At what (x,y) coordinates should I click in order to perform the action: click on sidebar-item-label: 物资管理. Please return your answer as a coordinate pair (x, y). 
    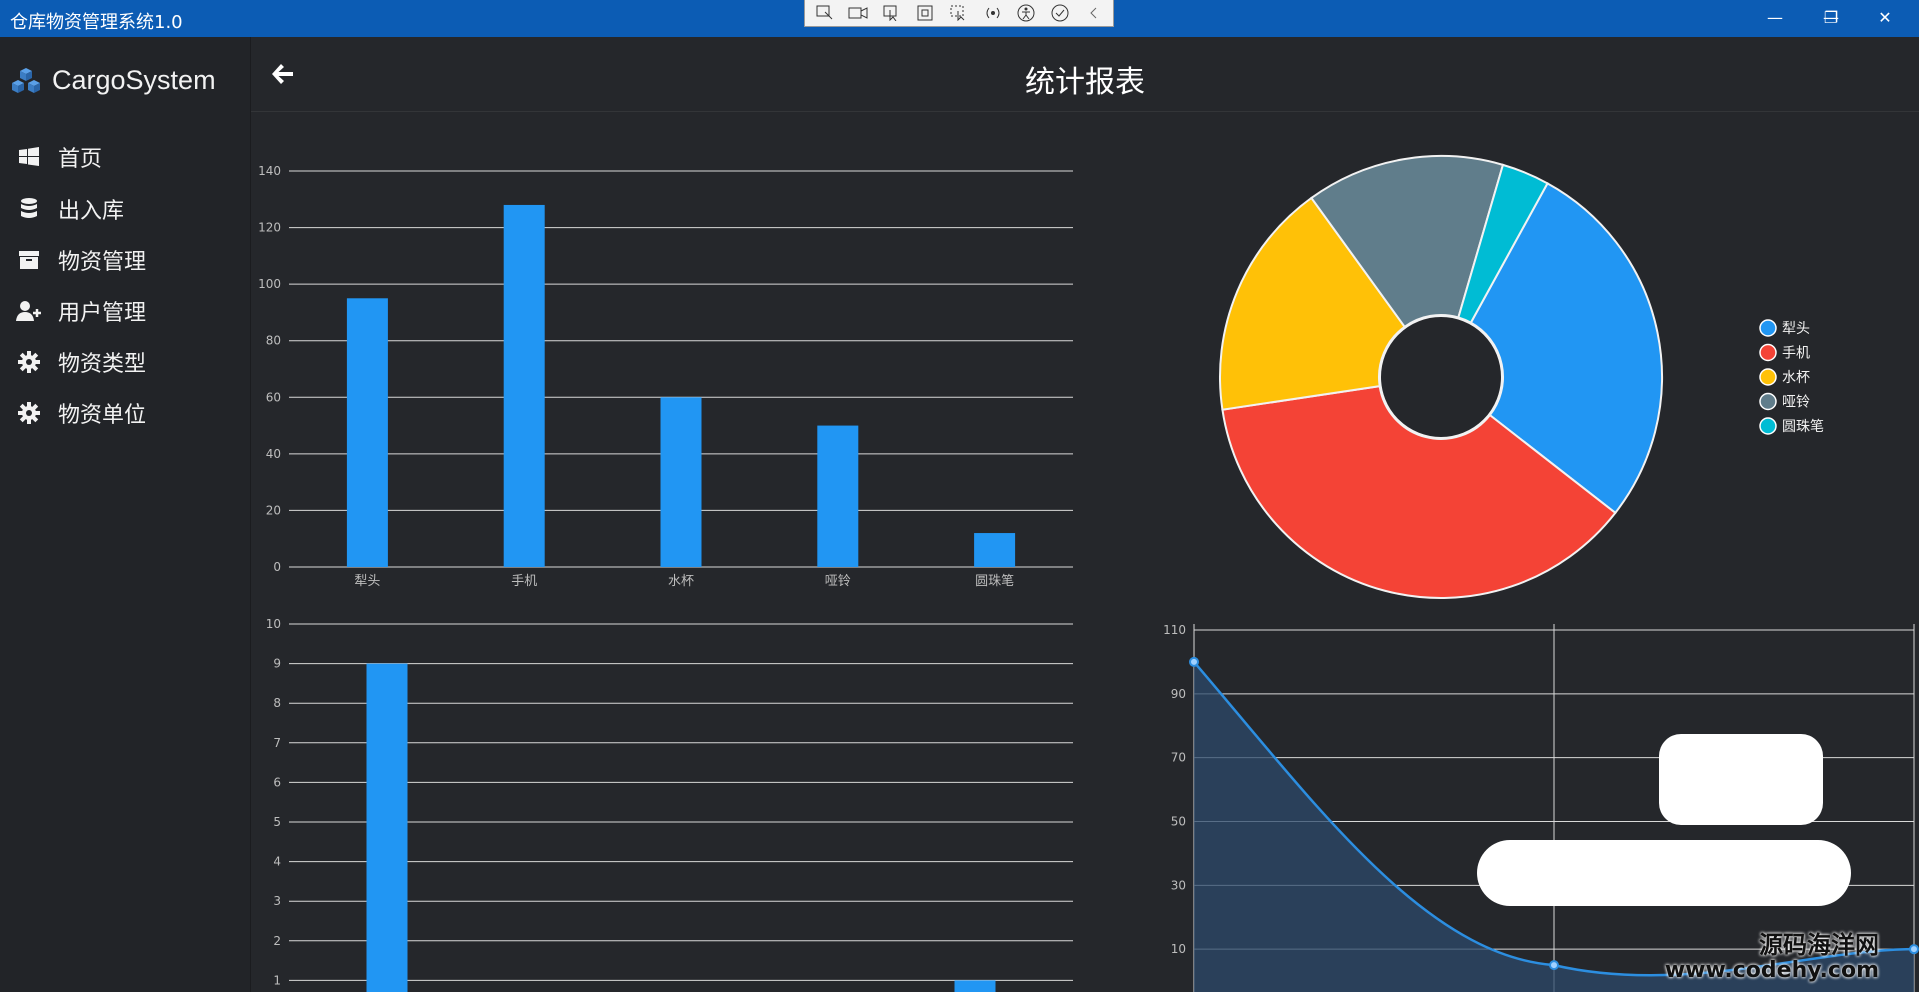
    Looking at the image, I should click on (102, 262).